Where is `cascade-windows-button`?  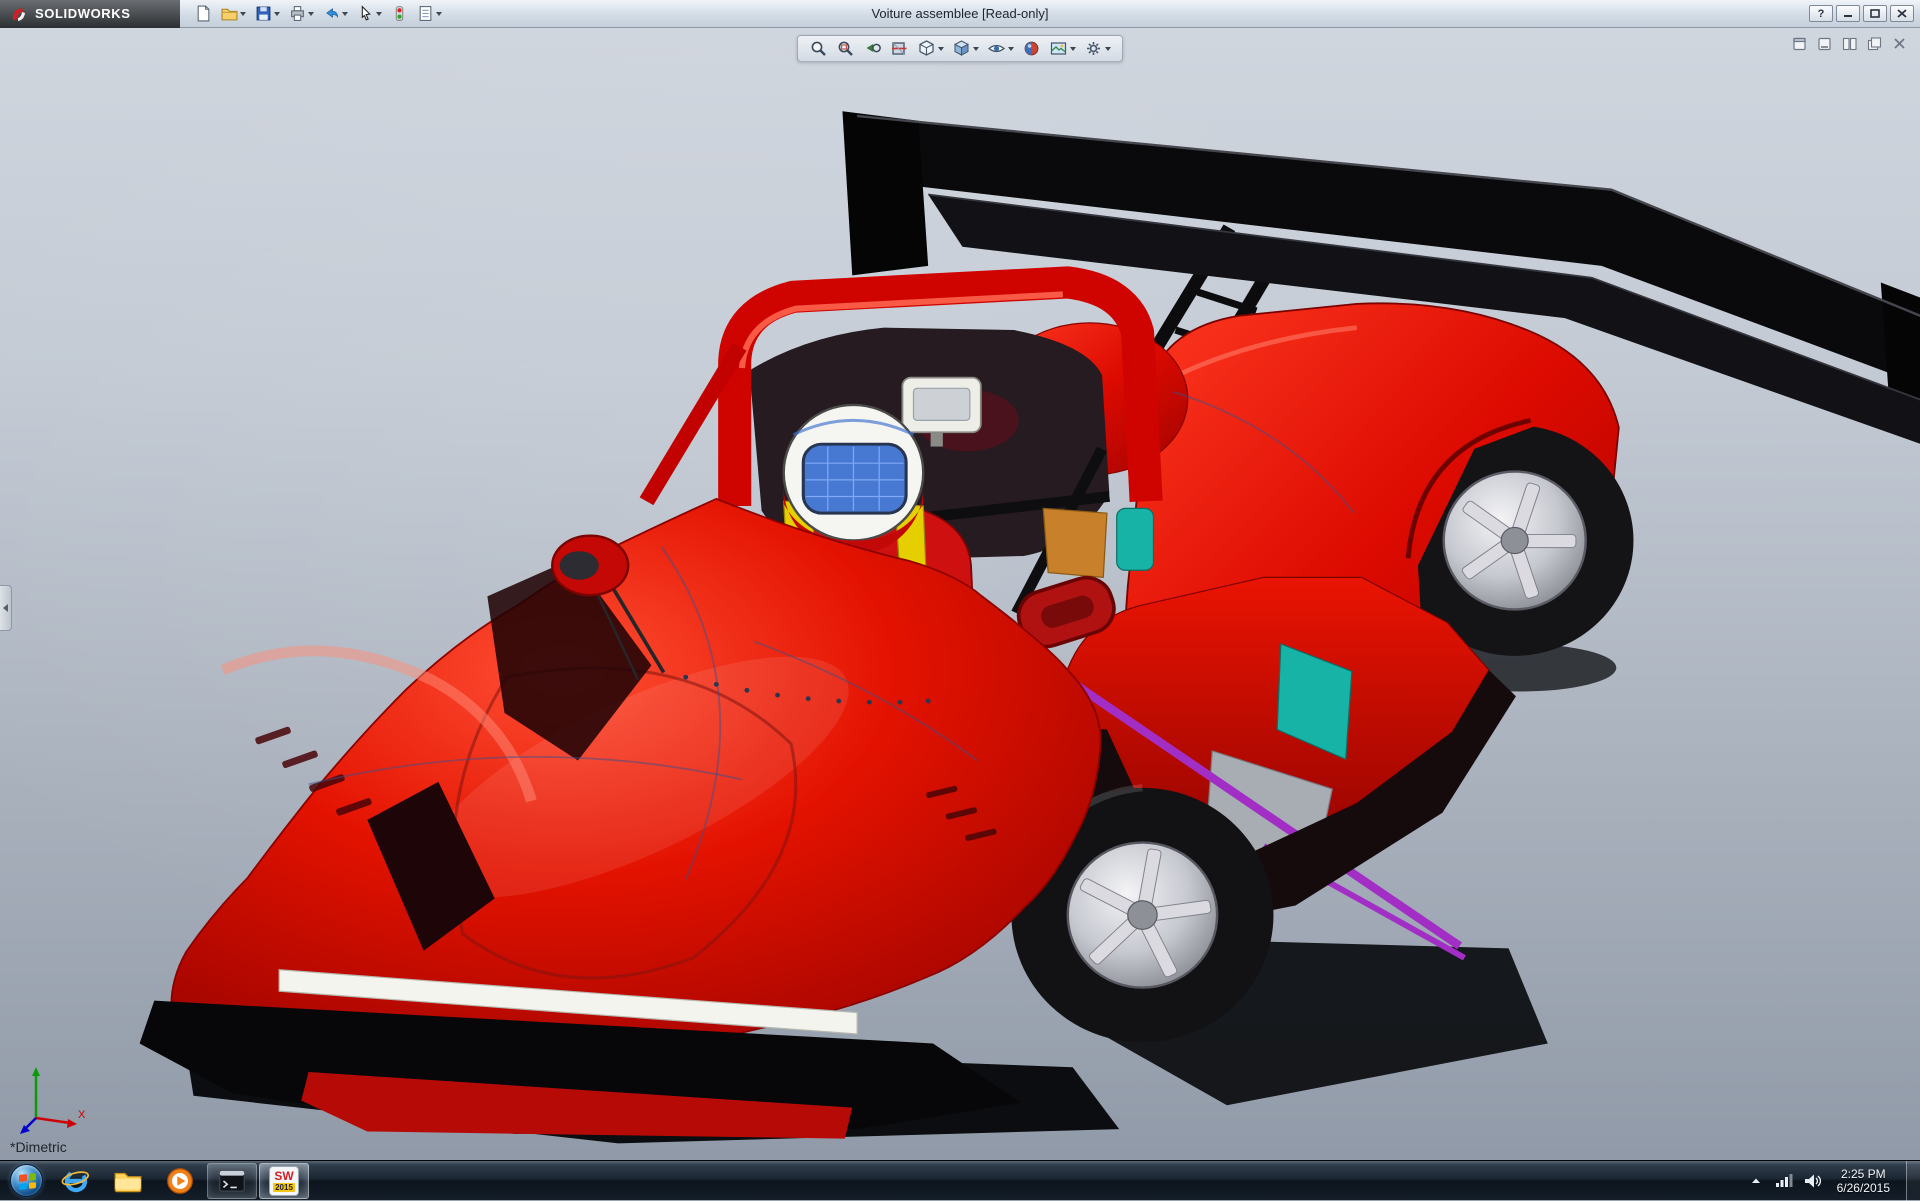
cascade-windows-button is located at coordinates (1874, 43).